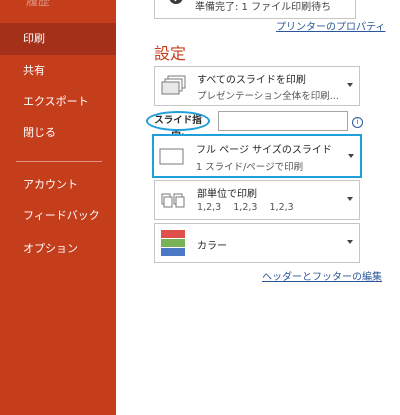 This screenshot has height=415, width=400. Describe the element at coordinates (264, 150) in the screenshot. I see `print-layout-title: フル ページ サイズのスライド` at that location.